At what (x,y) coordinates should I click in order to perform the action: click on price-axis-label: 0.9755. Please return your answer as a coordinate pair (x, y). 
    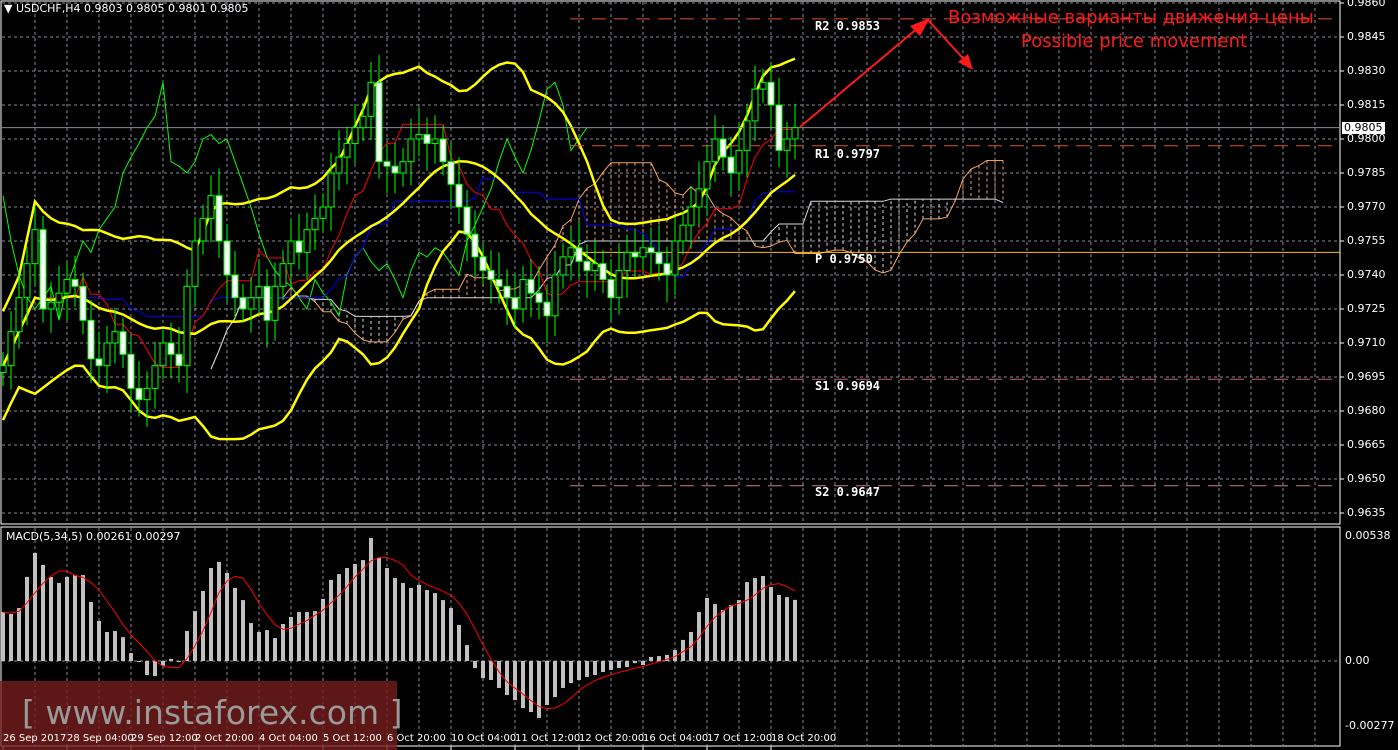
    Looking at the image, I should click on (1366, 240).